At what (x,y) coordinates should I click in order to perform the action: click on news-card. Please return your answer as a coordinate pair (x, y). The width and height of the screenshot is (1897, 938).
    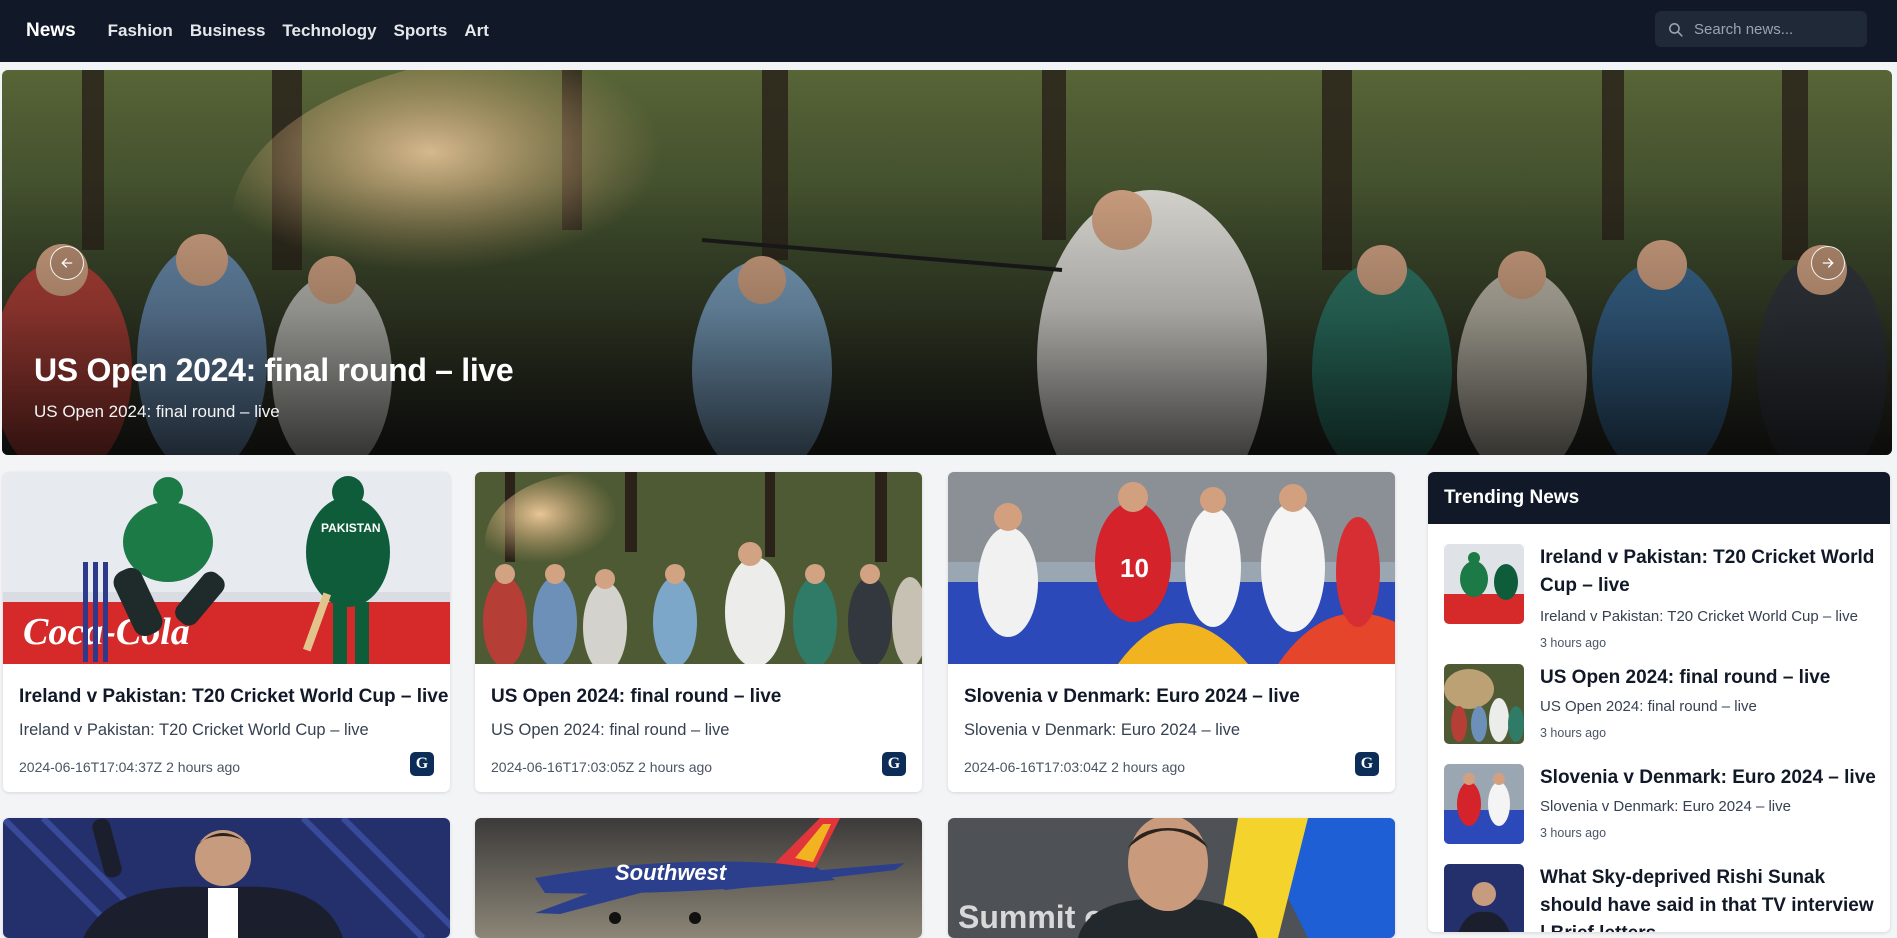
    Looking at the image, I should click on (226, 878).